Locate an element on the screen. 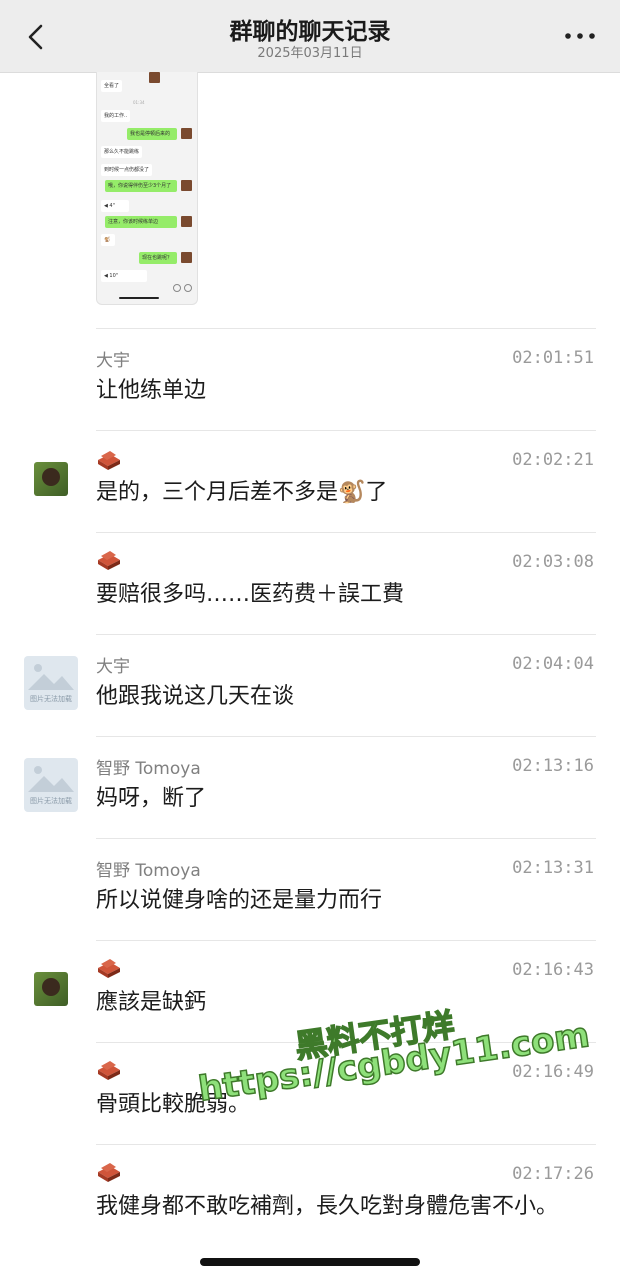 The width and height of the screenshot is (620, 1280). thumb-emoji: 🐒 is located at coordinates (108, 240).